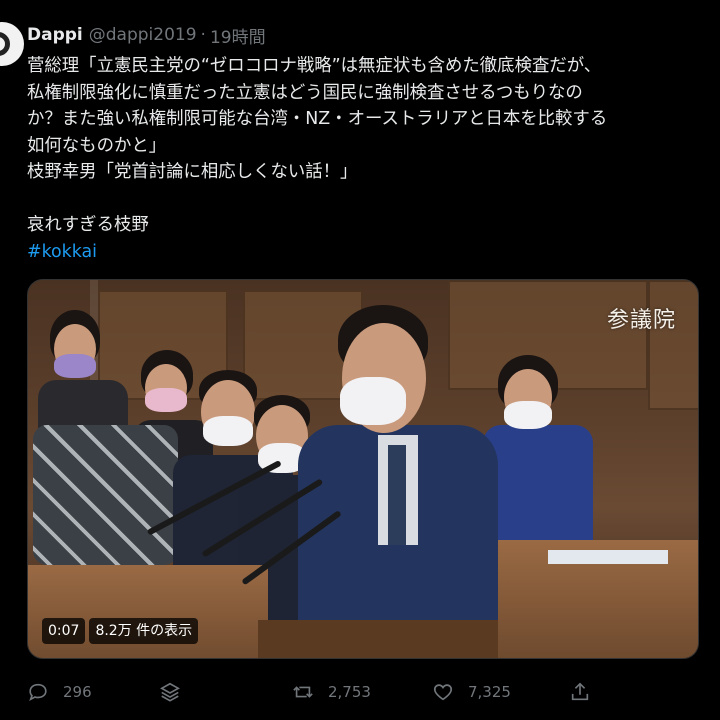 This screenshot has height=720, width=720. What do you see at coordinates (443, 692) in the screenshot?
I see `heart-icon` at bounding box center [443, 692].